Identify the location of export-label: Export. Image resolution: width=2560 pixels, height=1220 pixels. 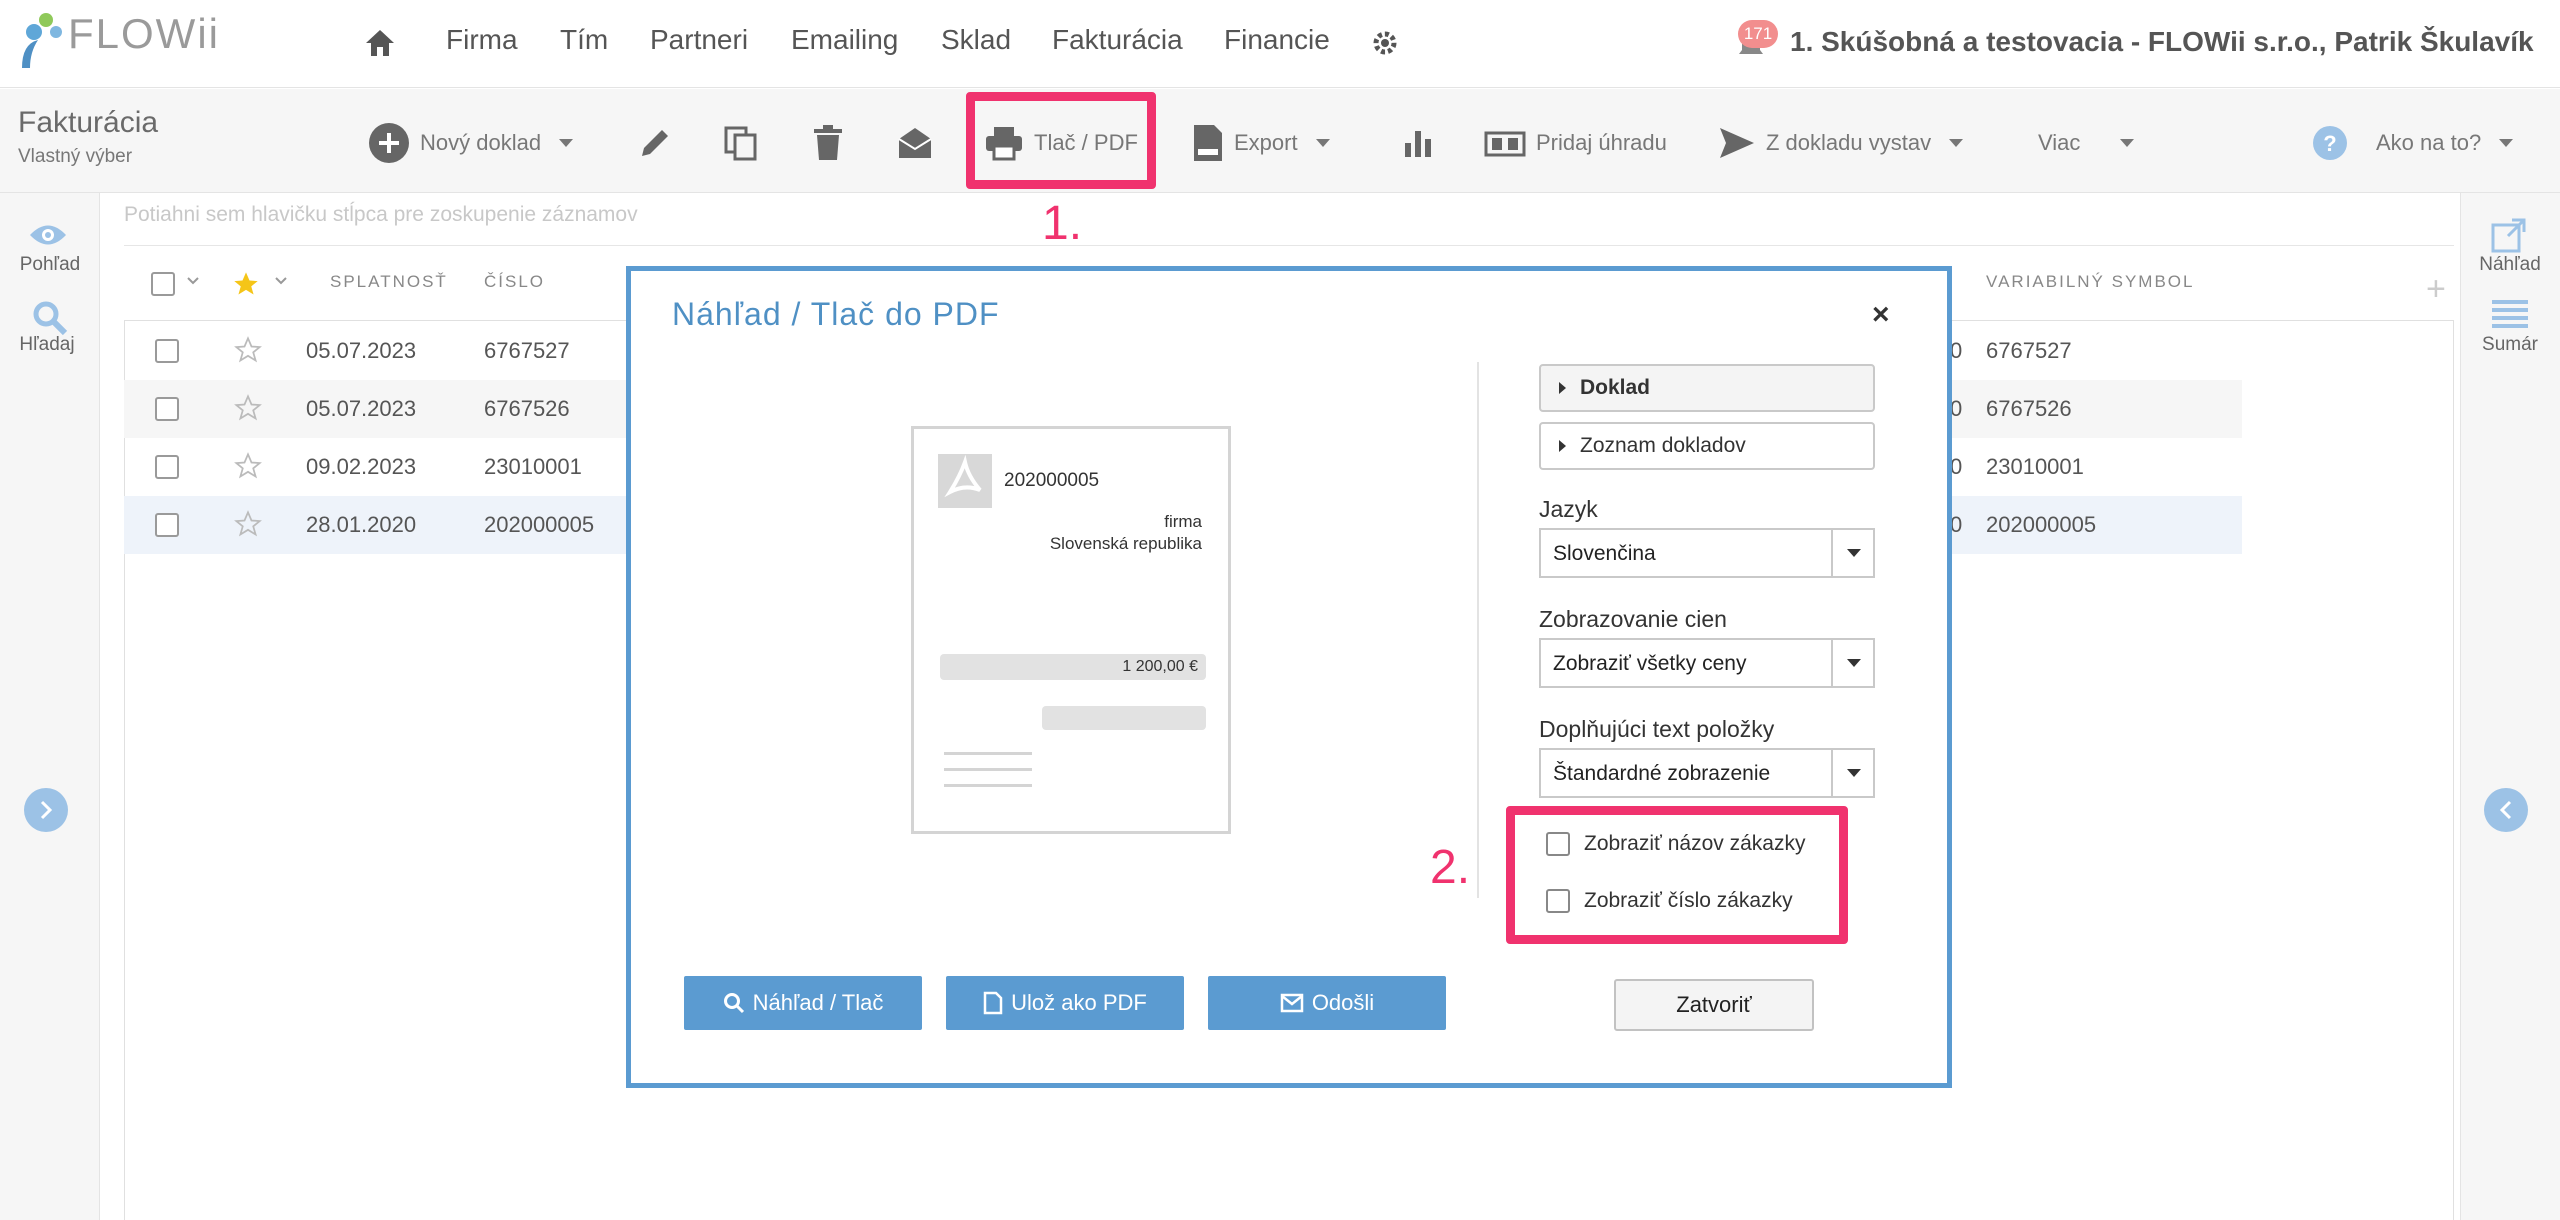
(1266, 142).